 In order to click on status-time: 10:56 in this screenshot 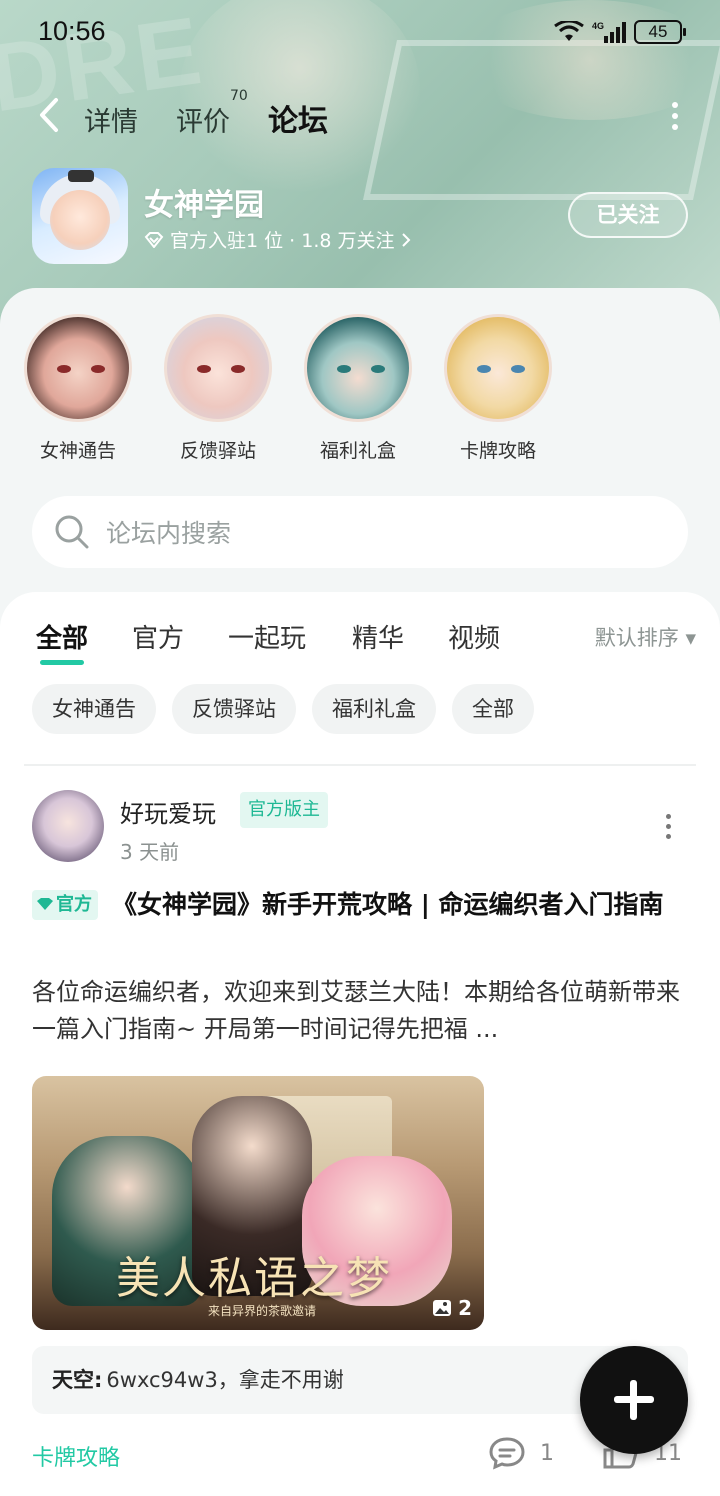, I will do `click(72, 31)`.